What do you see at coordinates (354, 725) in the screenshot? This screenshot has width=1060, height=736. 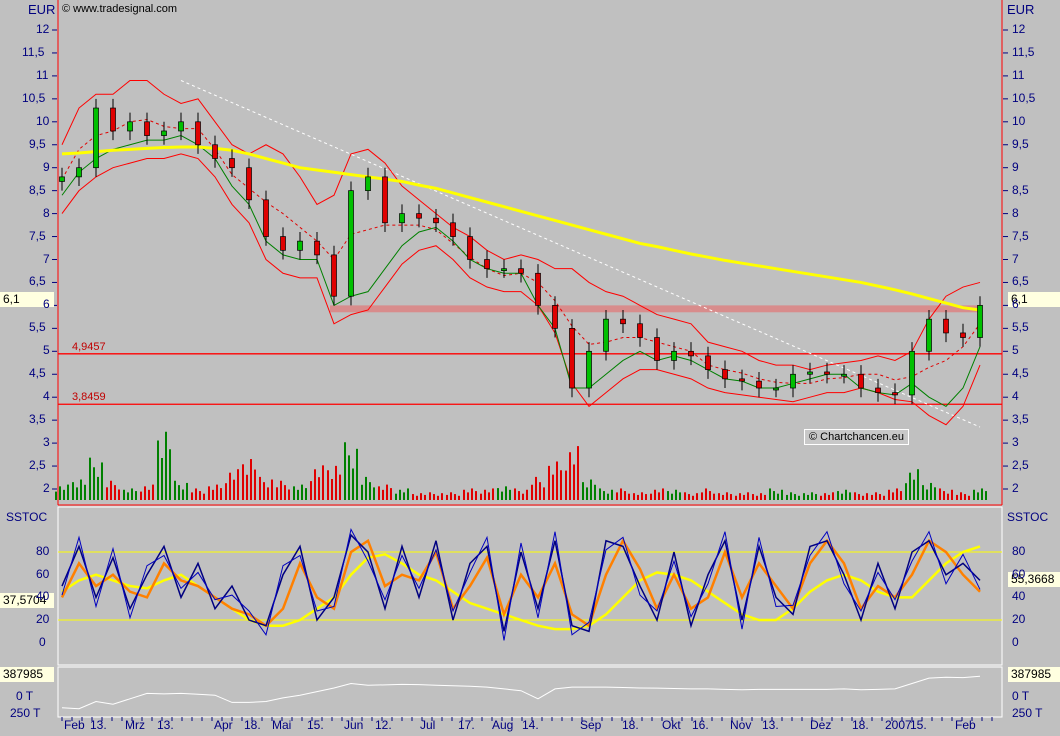 I see `date-label: Jun` at bounding box center [354, 725].